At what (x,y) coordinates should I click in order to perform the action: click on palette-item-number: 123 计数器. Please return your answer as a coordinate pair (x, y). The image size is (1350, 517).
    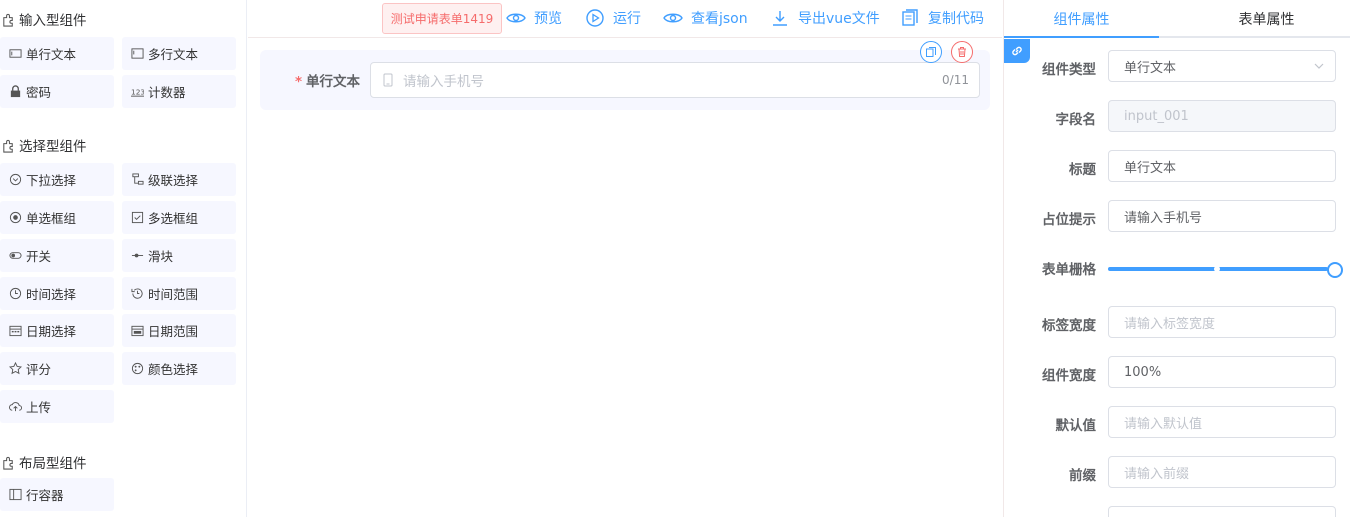
    Looking at the image, I should click on (179, 91).